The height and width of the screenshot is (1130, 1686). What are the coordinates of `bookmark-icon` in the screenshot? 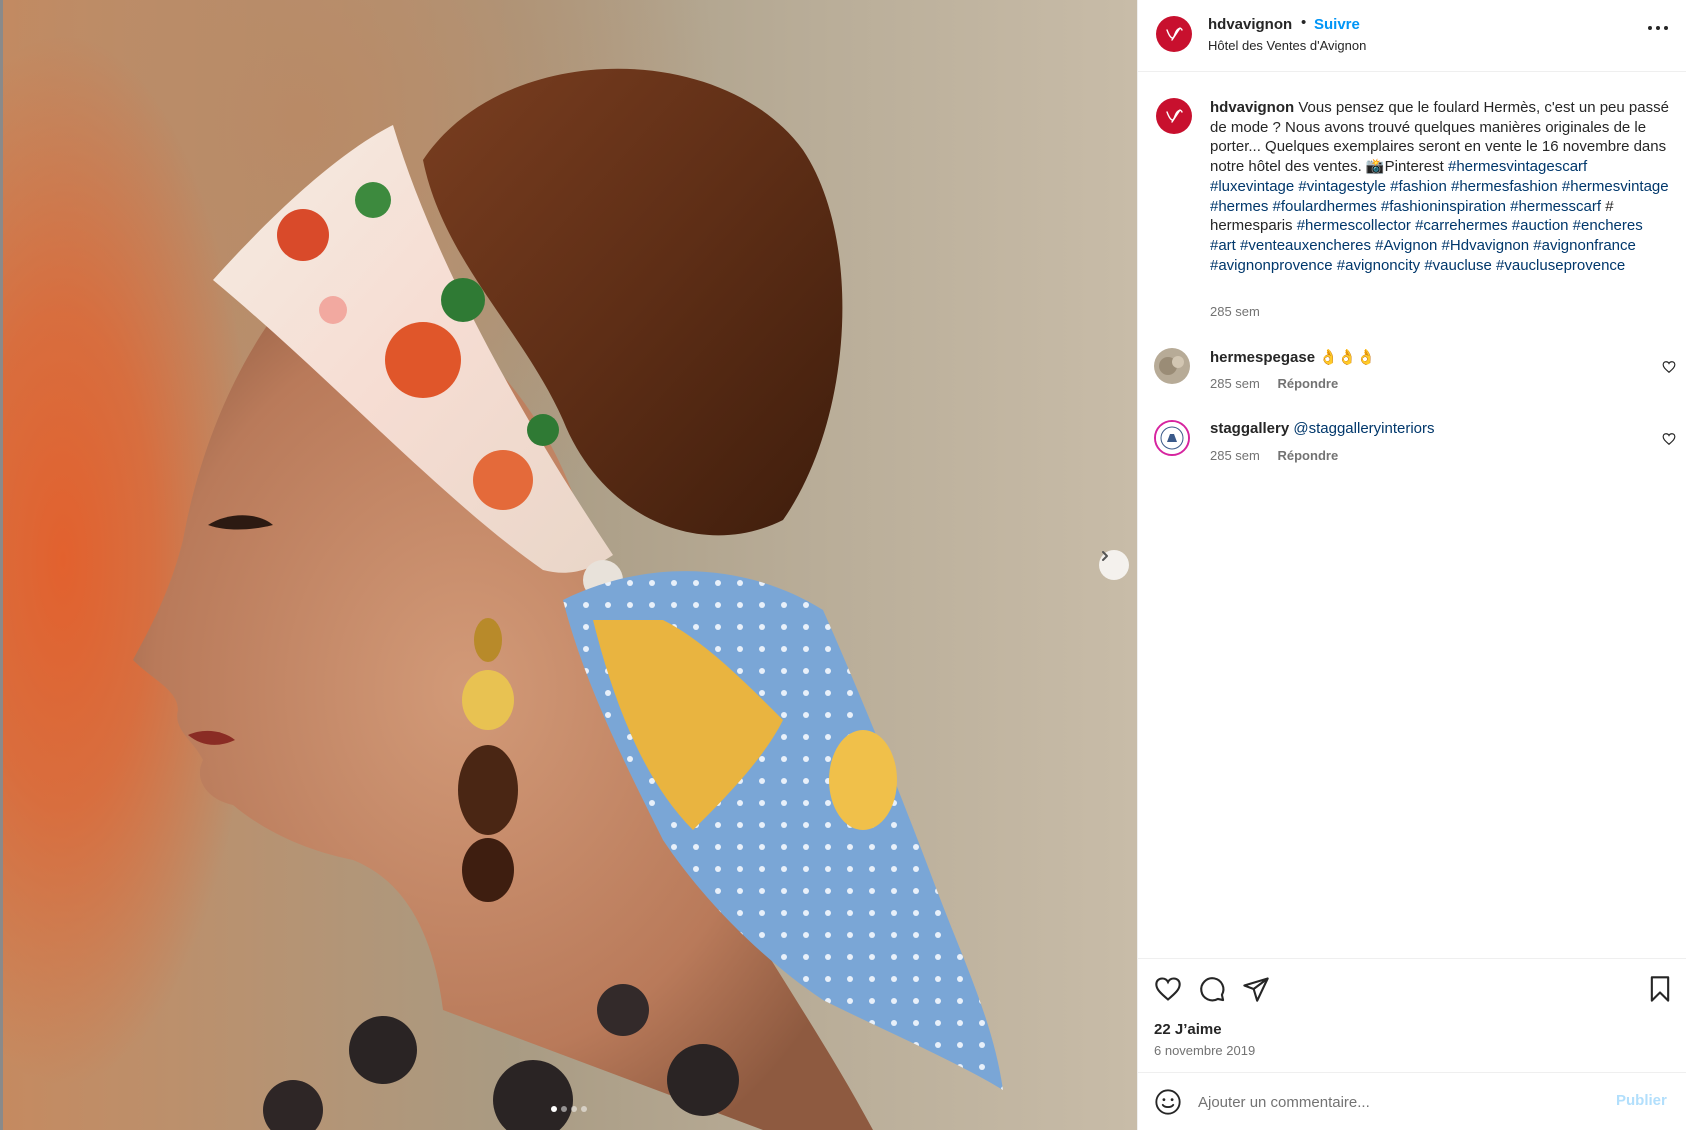 It's located at (1660, 989).